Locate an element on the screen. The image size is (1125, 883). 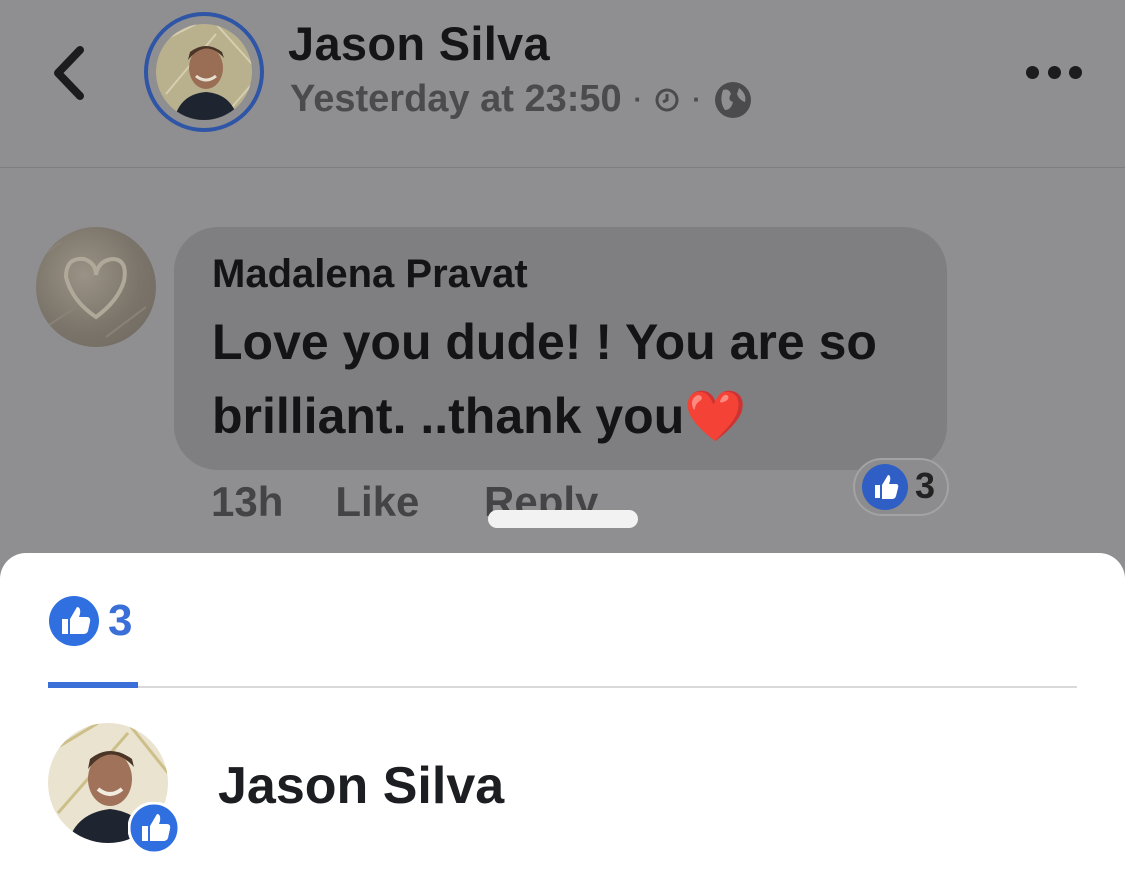
author-avatar is located at coordinates (204, 72).